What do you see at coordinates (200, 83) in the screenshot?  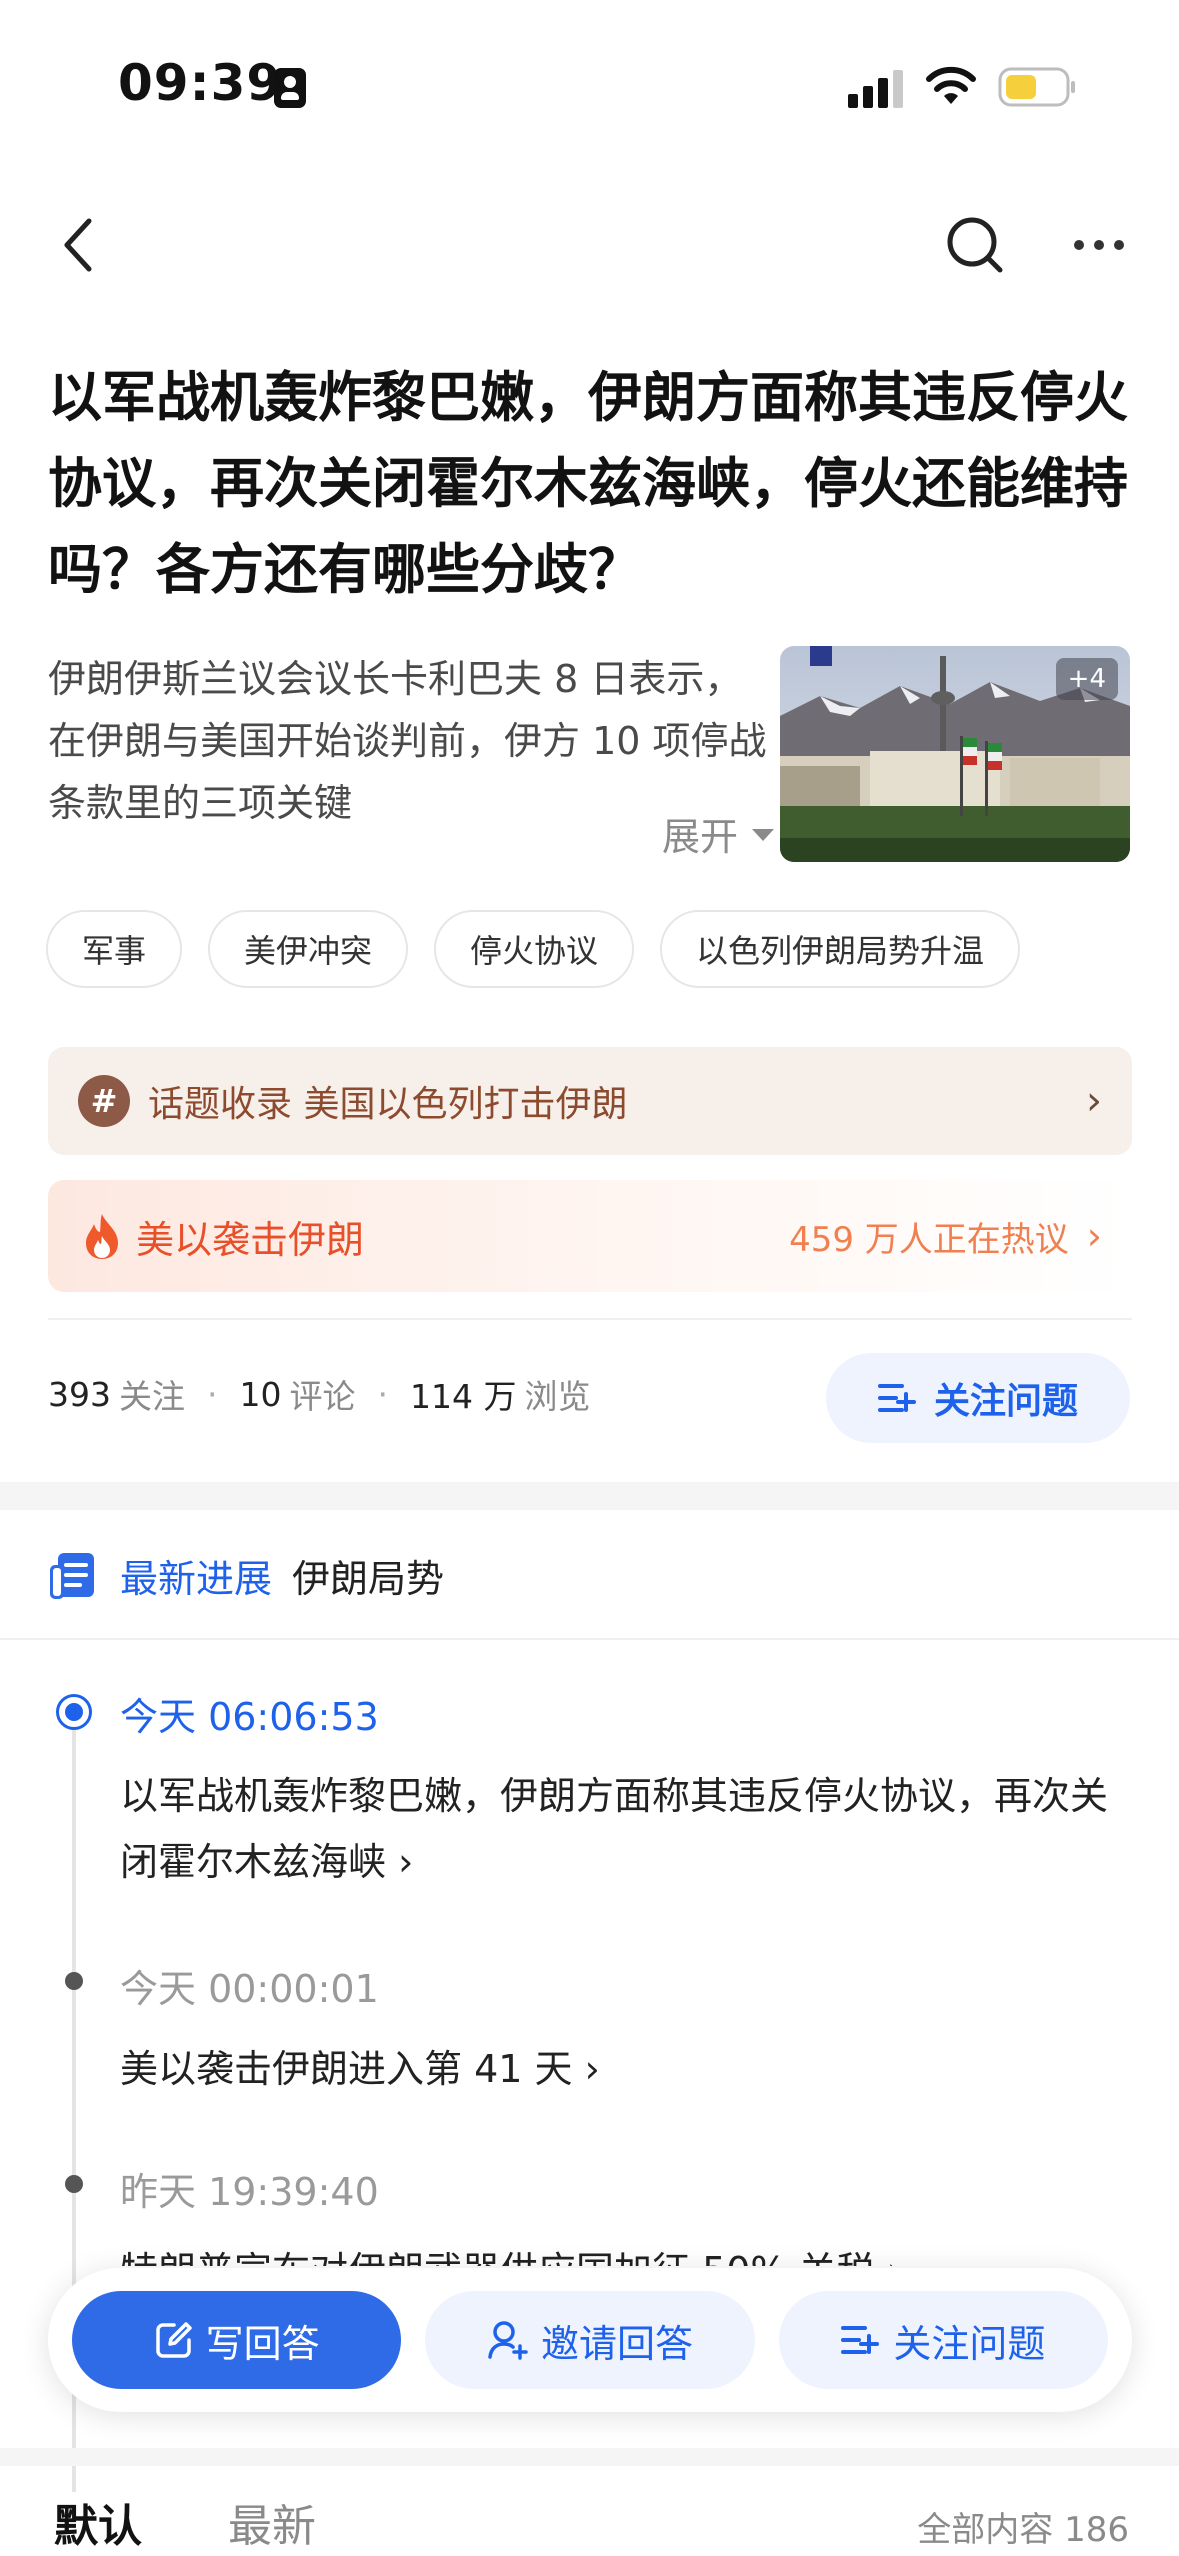 I see `status-time: 09:39` at bounding box center [200, 83].